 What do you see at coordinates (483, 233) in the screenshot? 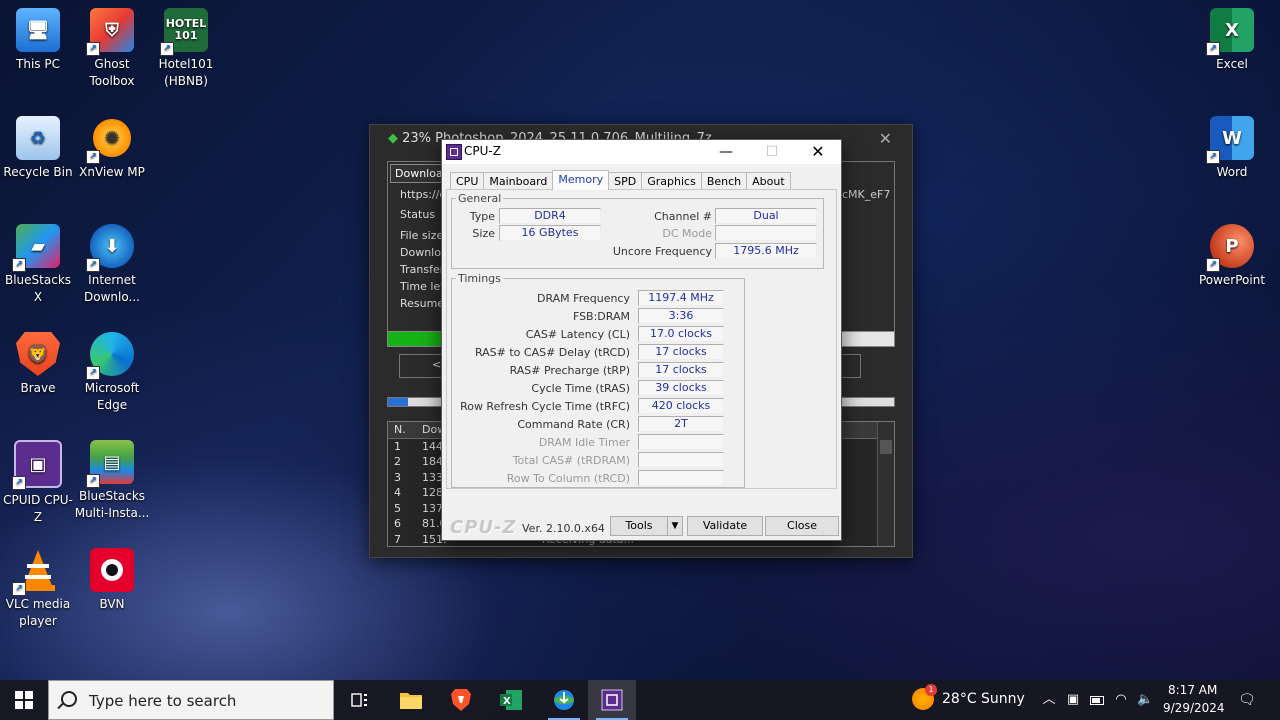
I see `size-label: Size` at bounding box center [483, 233].